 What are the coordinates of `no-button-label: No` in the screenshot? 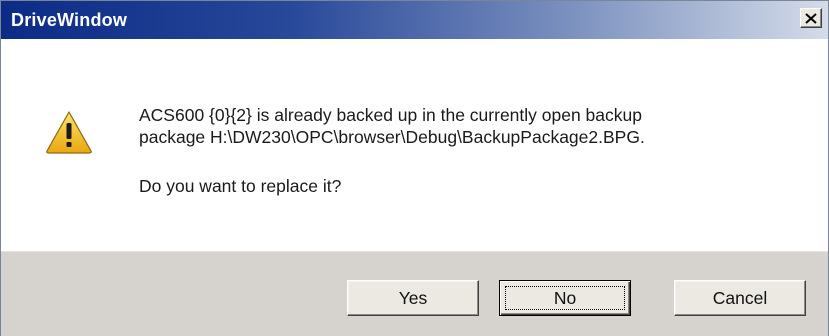 It's located at (565, 297).